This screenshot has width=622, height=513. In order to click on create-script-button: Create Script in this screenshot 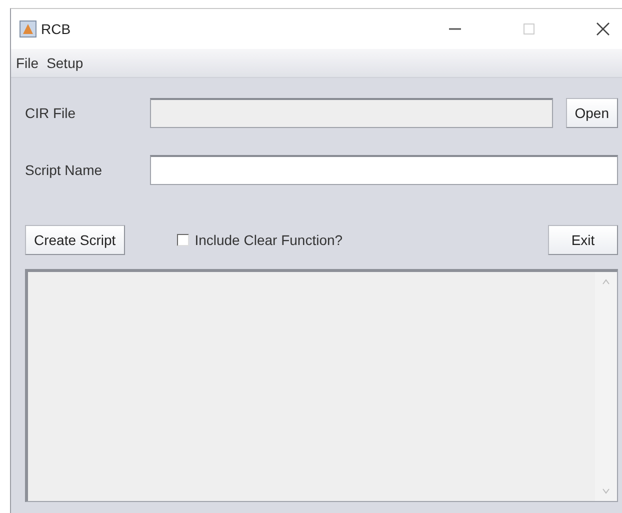, I will do `click(75, 240)`.